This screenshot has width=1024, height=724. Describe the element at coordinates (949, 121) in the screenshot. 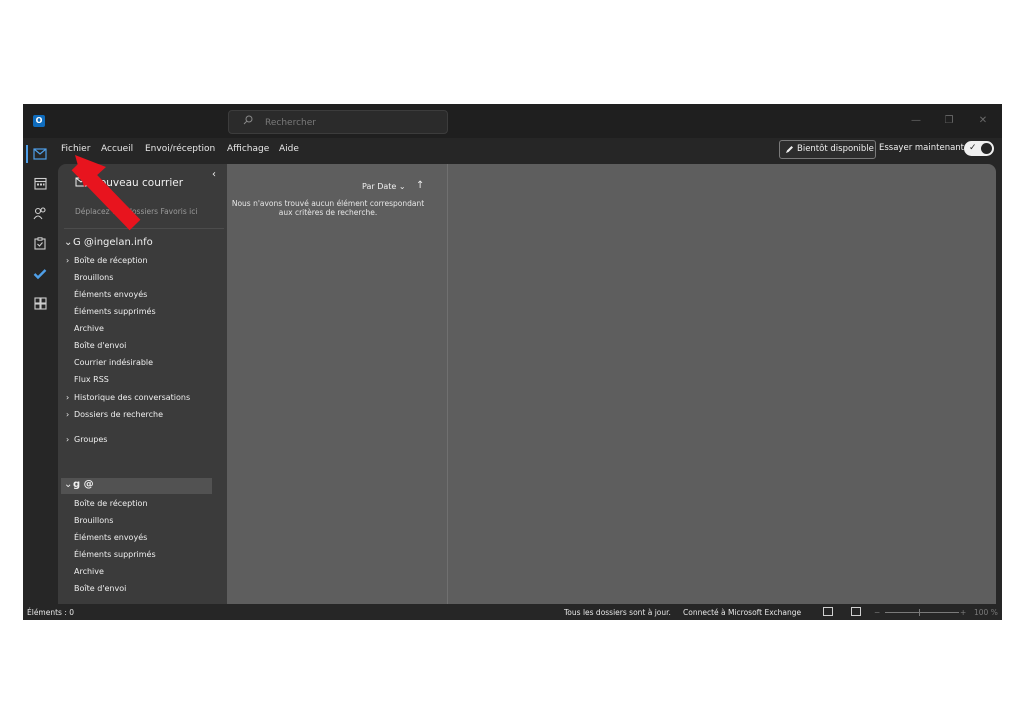

I see `restore-button: ❐` at that location.